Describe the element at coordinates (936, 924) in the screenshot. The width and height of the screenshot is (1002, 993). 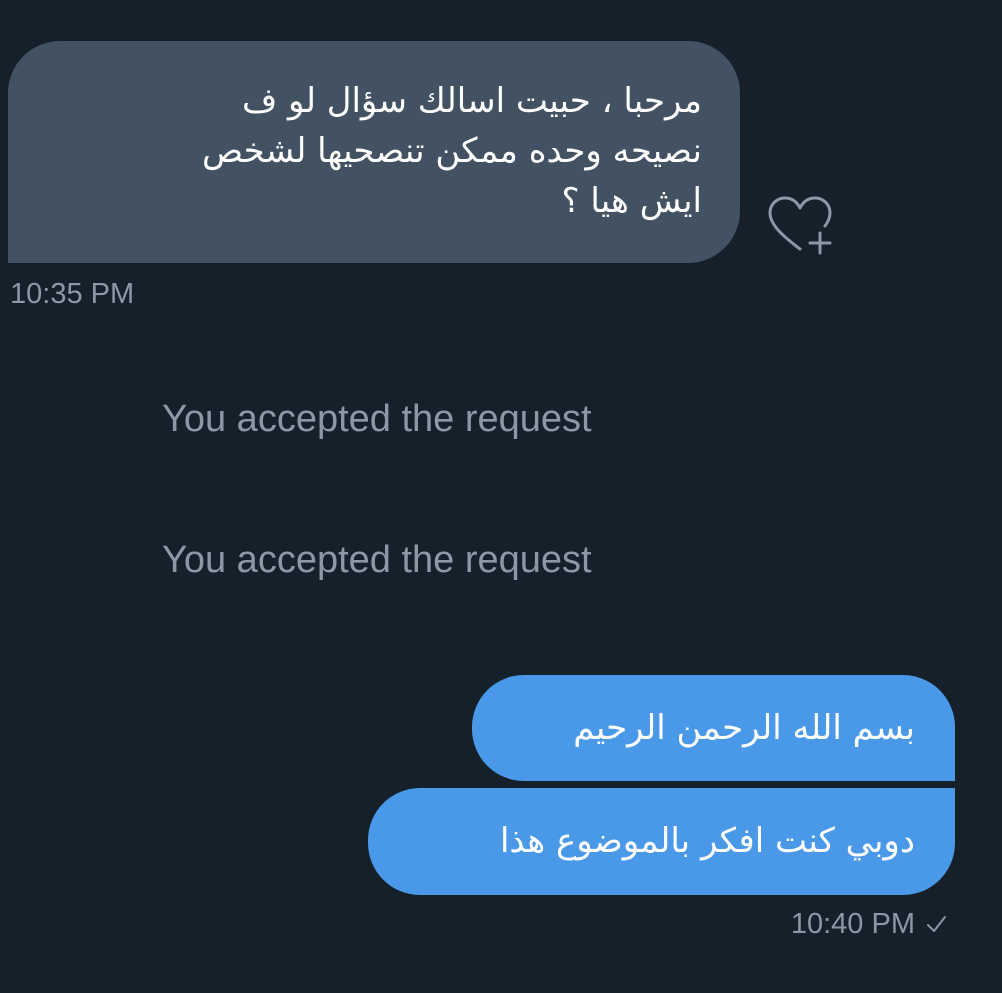
I see `check-icon` at that location.